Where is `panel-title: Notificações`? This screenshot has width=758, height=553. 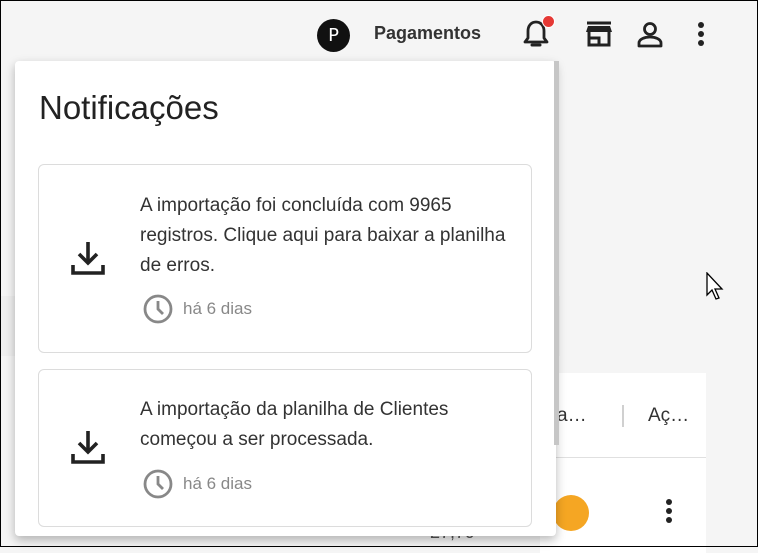
panel-title: Notificações is located at coordinates (129, 107).